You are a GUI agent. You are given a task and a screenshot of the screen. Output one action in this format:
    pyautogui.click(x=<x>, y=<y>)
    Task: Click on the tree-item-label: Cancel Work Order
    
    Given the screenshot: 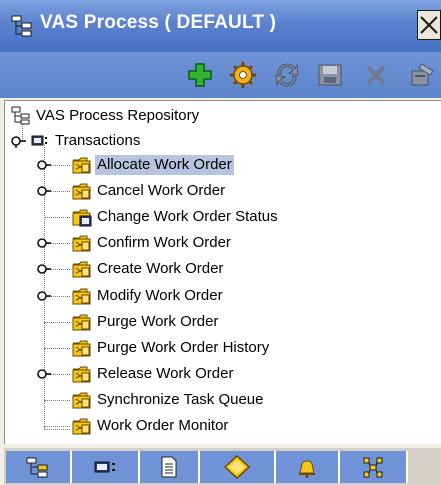 What is the action you would take?
    pyautogui.click(x=161, y=190)
    